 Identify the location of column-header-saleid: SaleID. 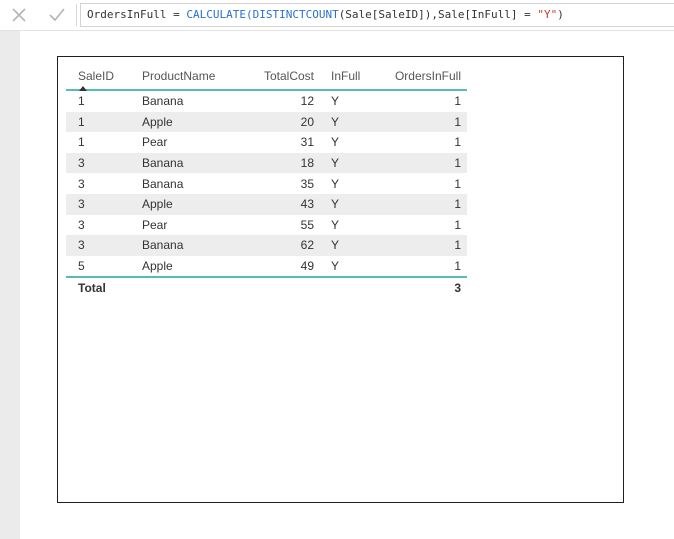
(98, 77).